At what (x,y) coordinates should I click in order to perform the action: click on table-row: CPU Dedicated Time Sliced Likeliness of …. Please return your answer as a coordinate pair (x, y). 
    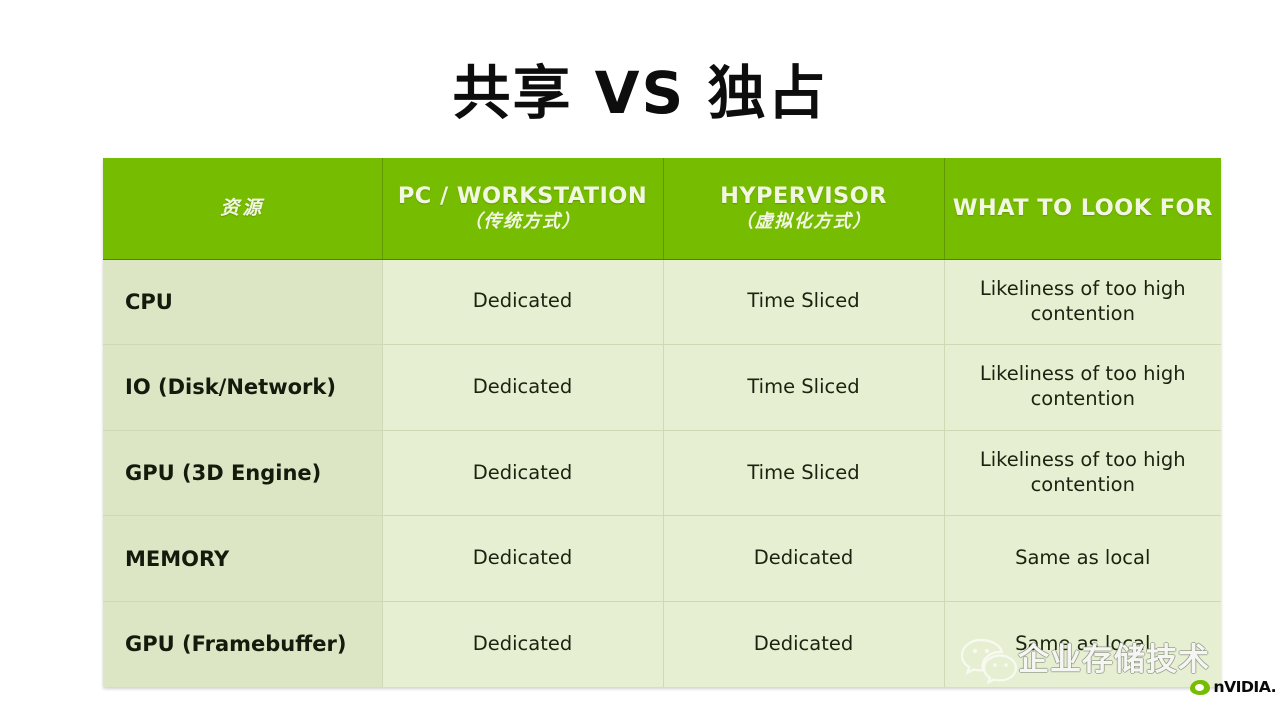
    Looking at the image, I should click on (662, 302).